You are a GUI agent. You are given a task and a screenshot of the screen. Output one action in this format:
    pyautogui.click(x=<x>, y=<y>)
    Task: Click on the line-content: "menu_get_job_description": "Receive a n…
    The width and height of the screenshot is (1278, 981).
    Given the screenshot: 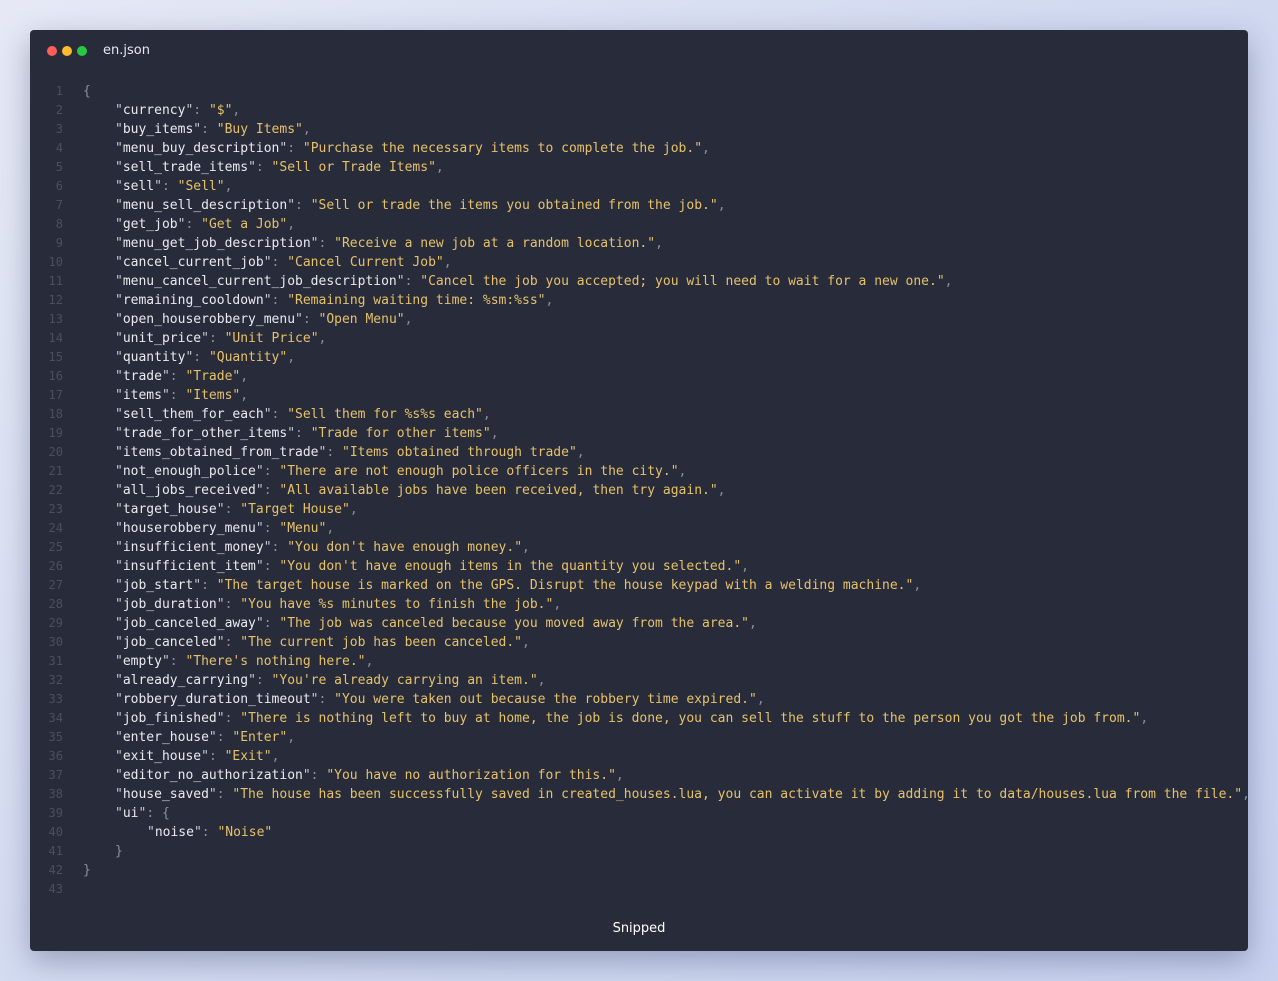 What is the action you would take?
    pyautogui.click(x=373, y=243)
    